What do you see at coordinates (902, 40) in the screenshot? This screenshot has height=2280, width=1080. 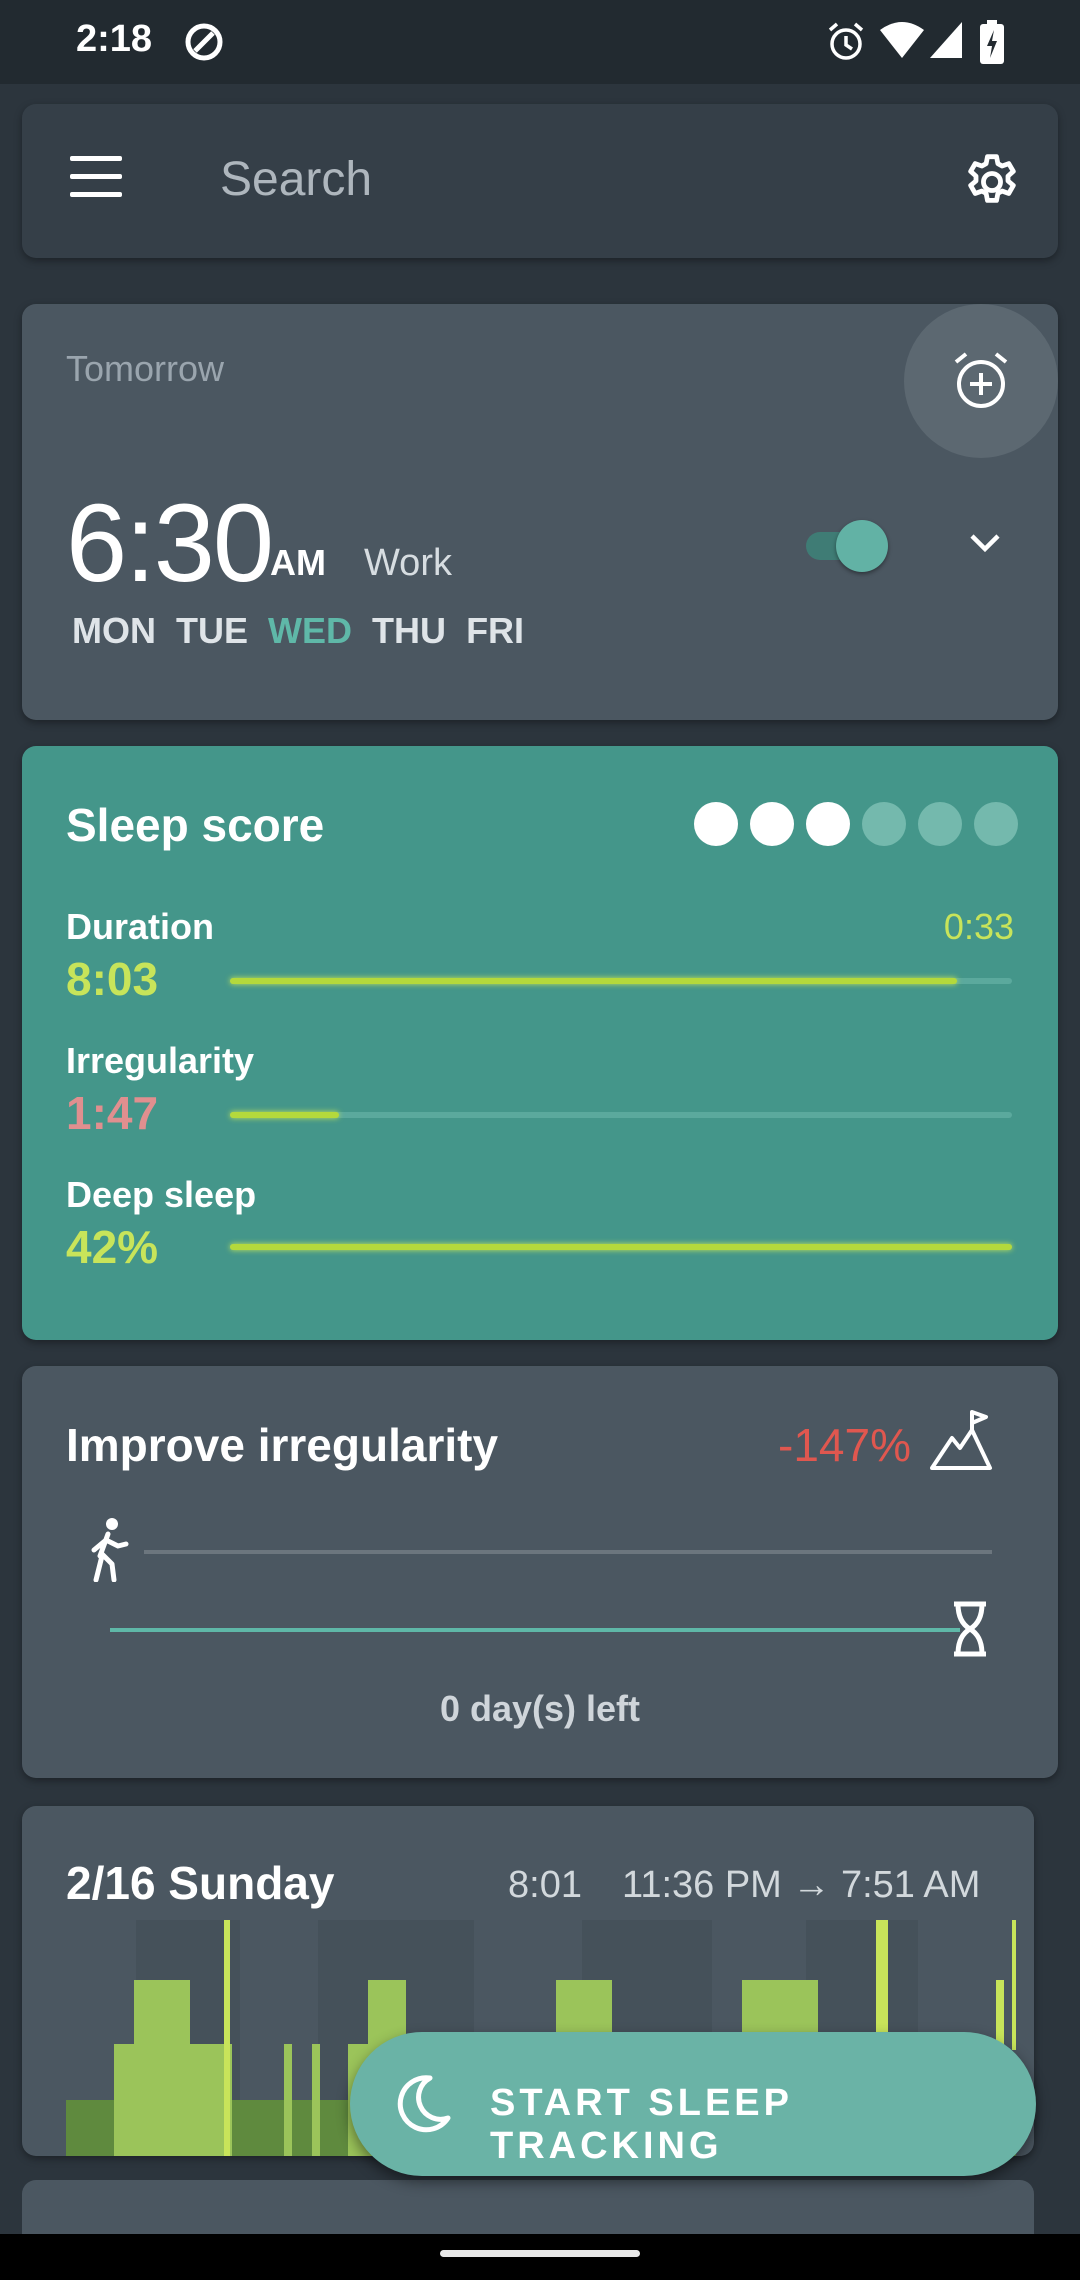 I see `wifi-icon` at bounding box center [902, 40].